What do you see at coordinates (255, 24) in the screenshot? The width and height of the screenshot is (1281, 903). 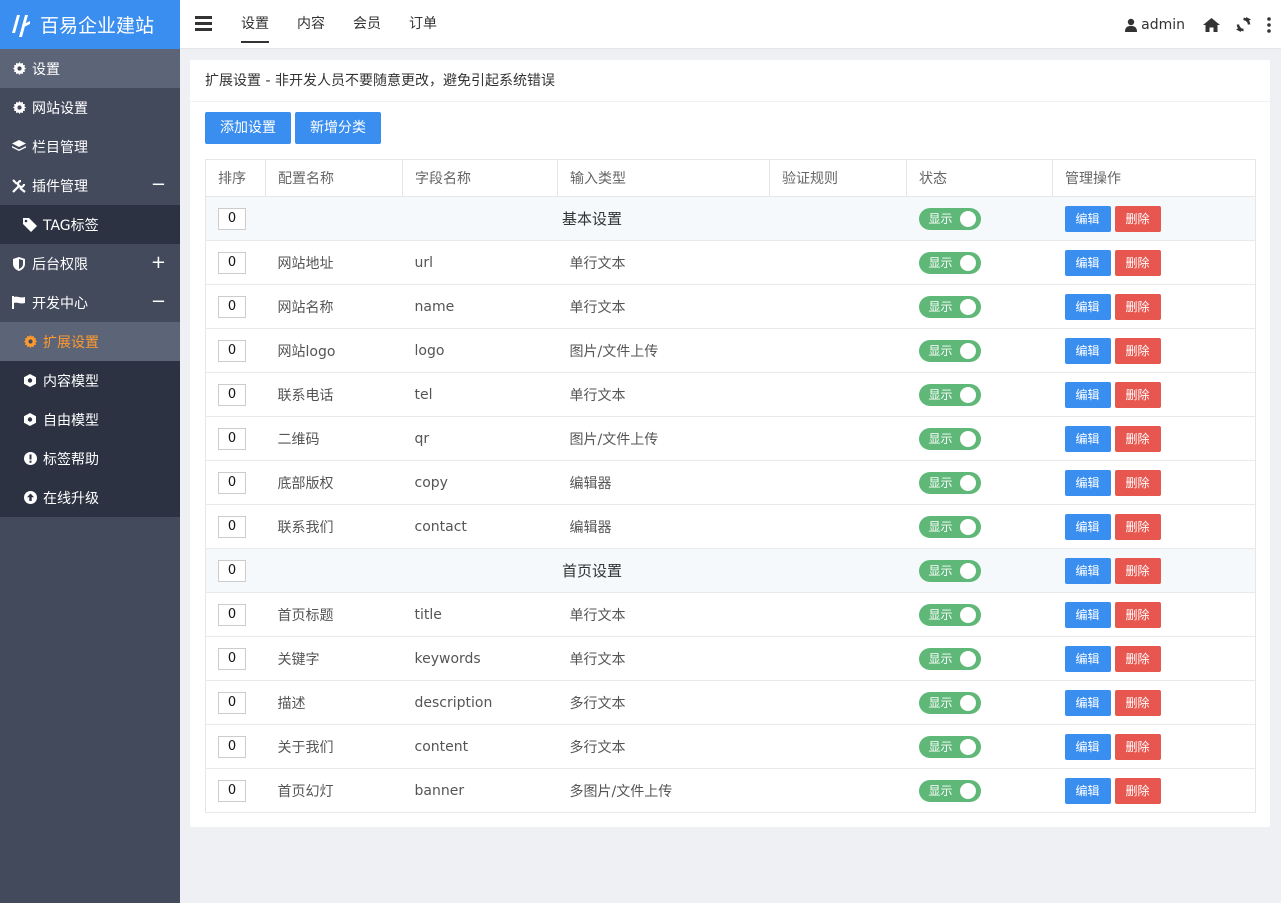 I see `top-tab-0: 设置` at bounding box center [255, 24].